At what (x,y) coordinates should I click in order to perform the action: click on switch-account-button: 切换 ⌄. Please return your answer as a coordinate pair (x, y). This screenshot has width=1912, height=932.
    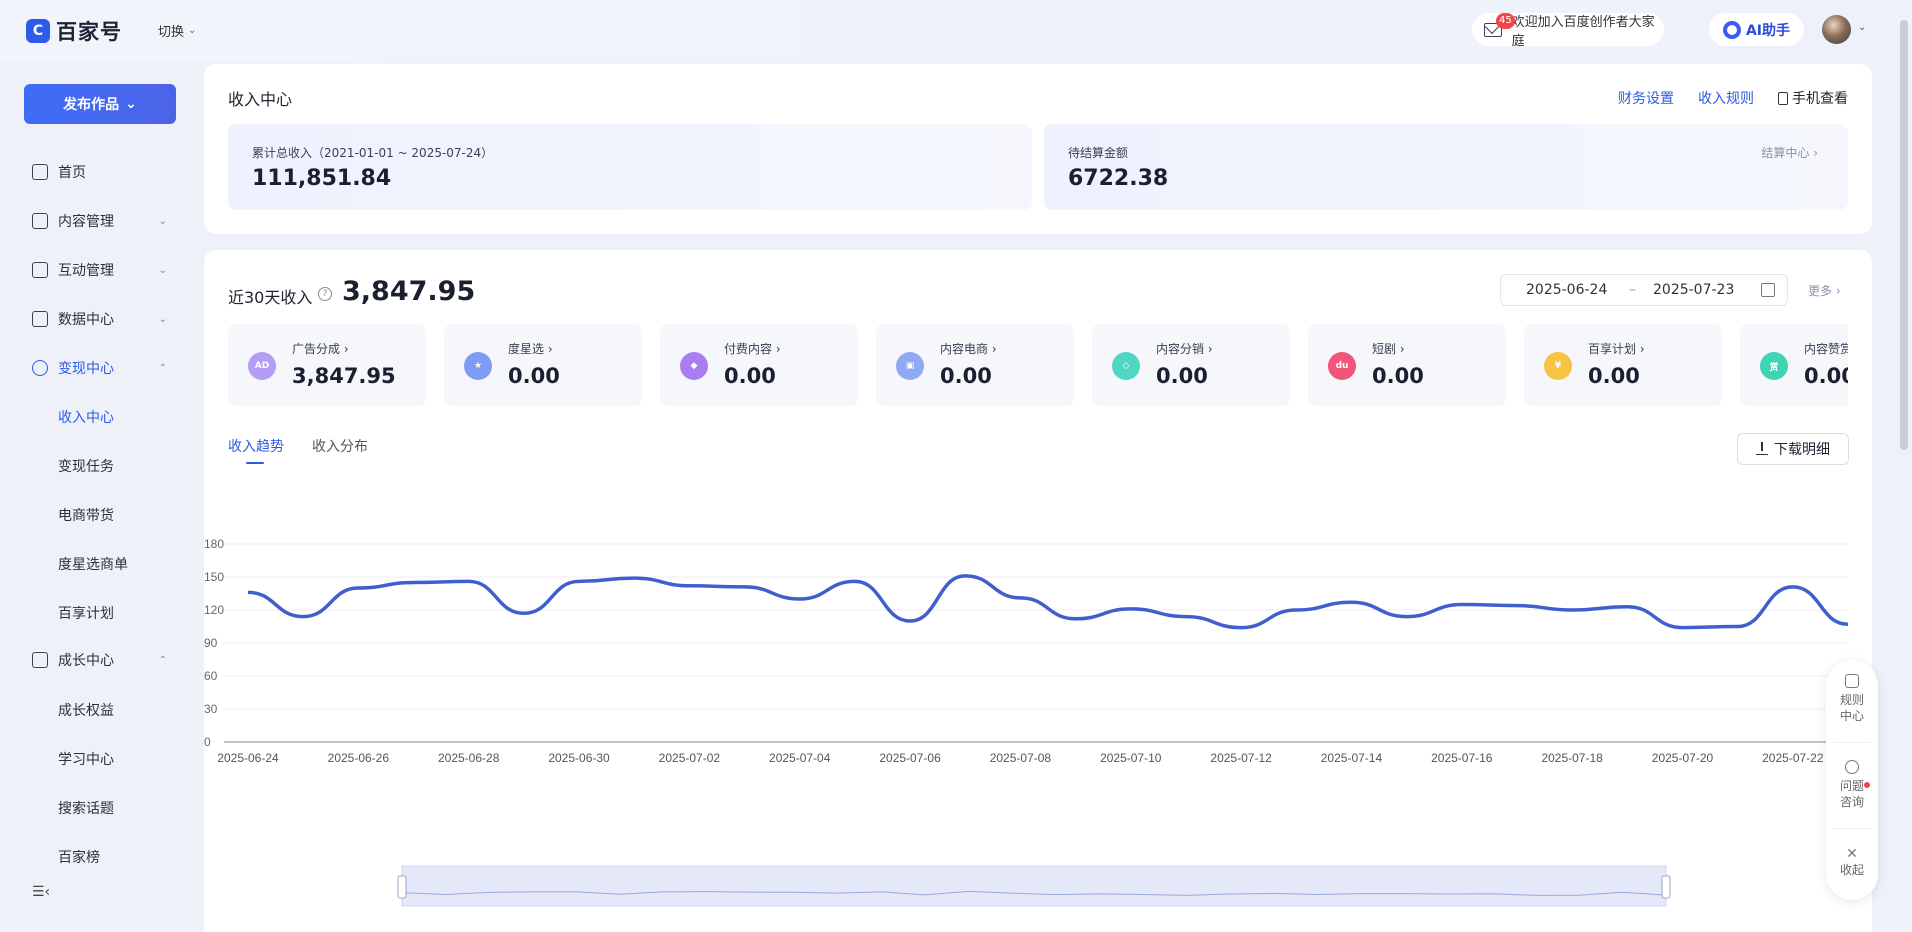
    Looking at the image, I should click on (177, 30).